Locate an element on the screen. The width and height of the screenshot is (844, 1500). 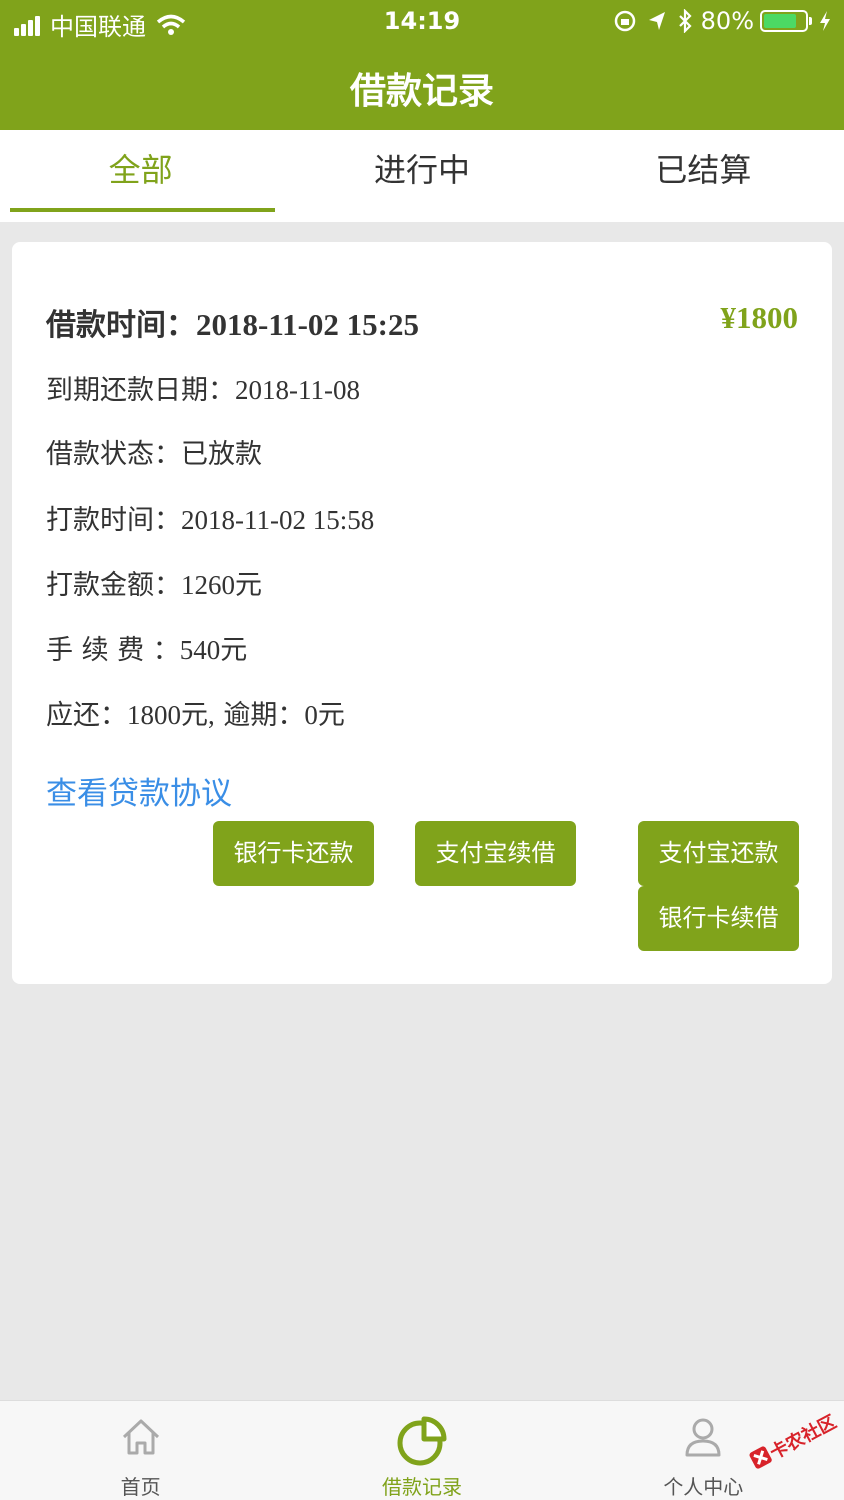
charging-icon is located at coordinates (825, 21).